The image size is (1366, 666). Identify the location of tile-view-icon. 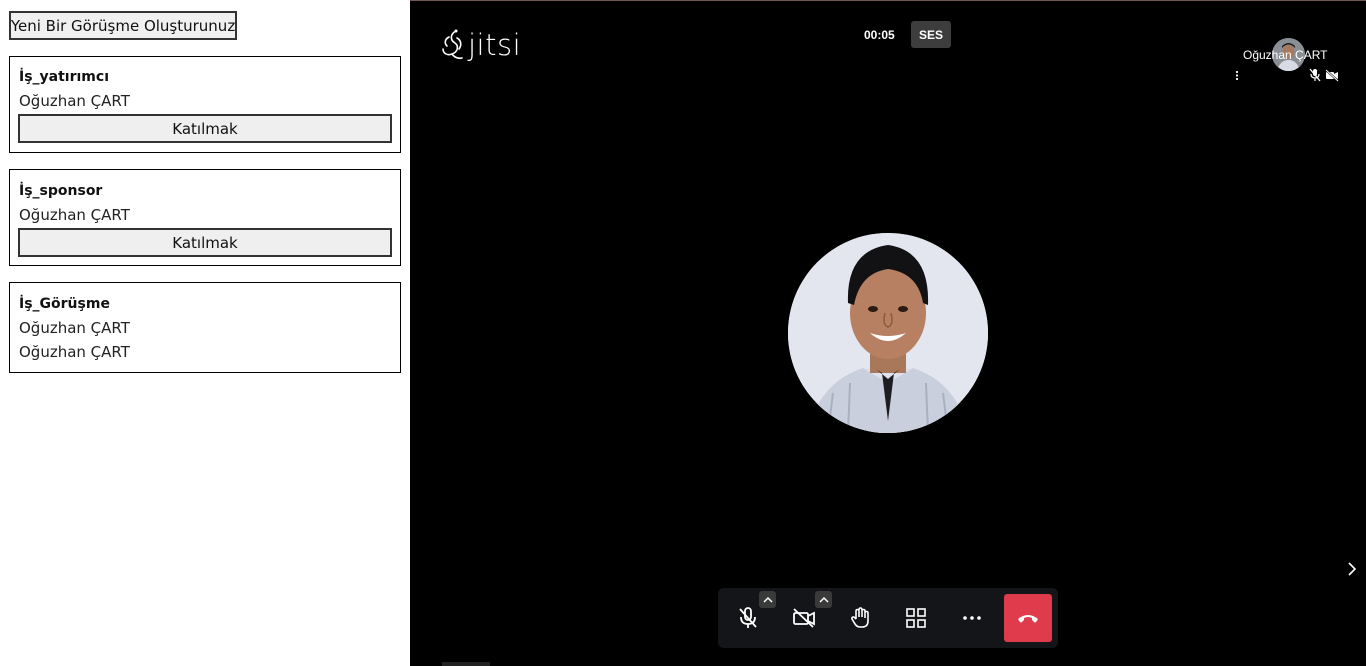
(916, 618).